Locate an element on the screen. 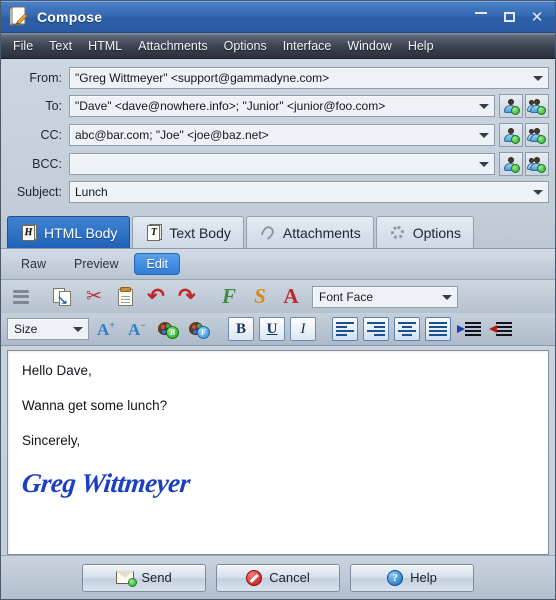 The width and height of the screenshot is (556, 600). cc-contact-buttons is located at coordinates (523, 135).